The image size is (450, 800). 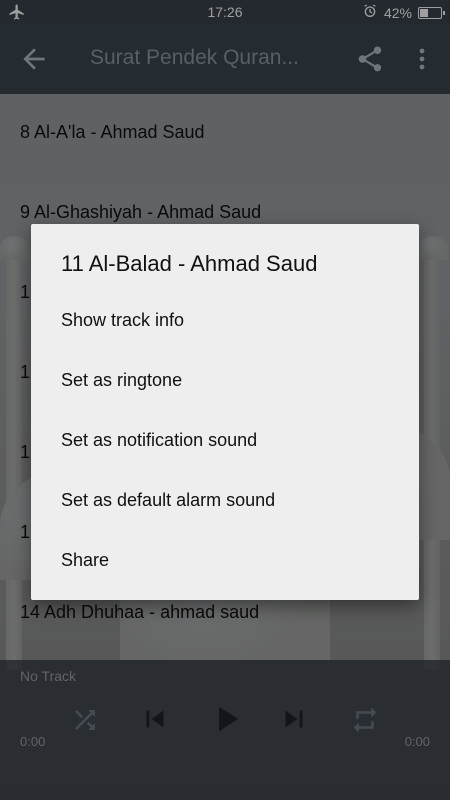 I want to click on dialog-title: 11 Al-Balad - Ahmad Saud, so click(x=189, y=263).